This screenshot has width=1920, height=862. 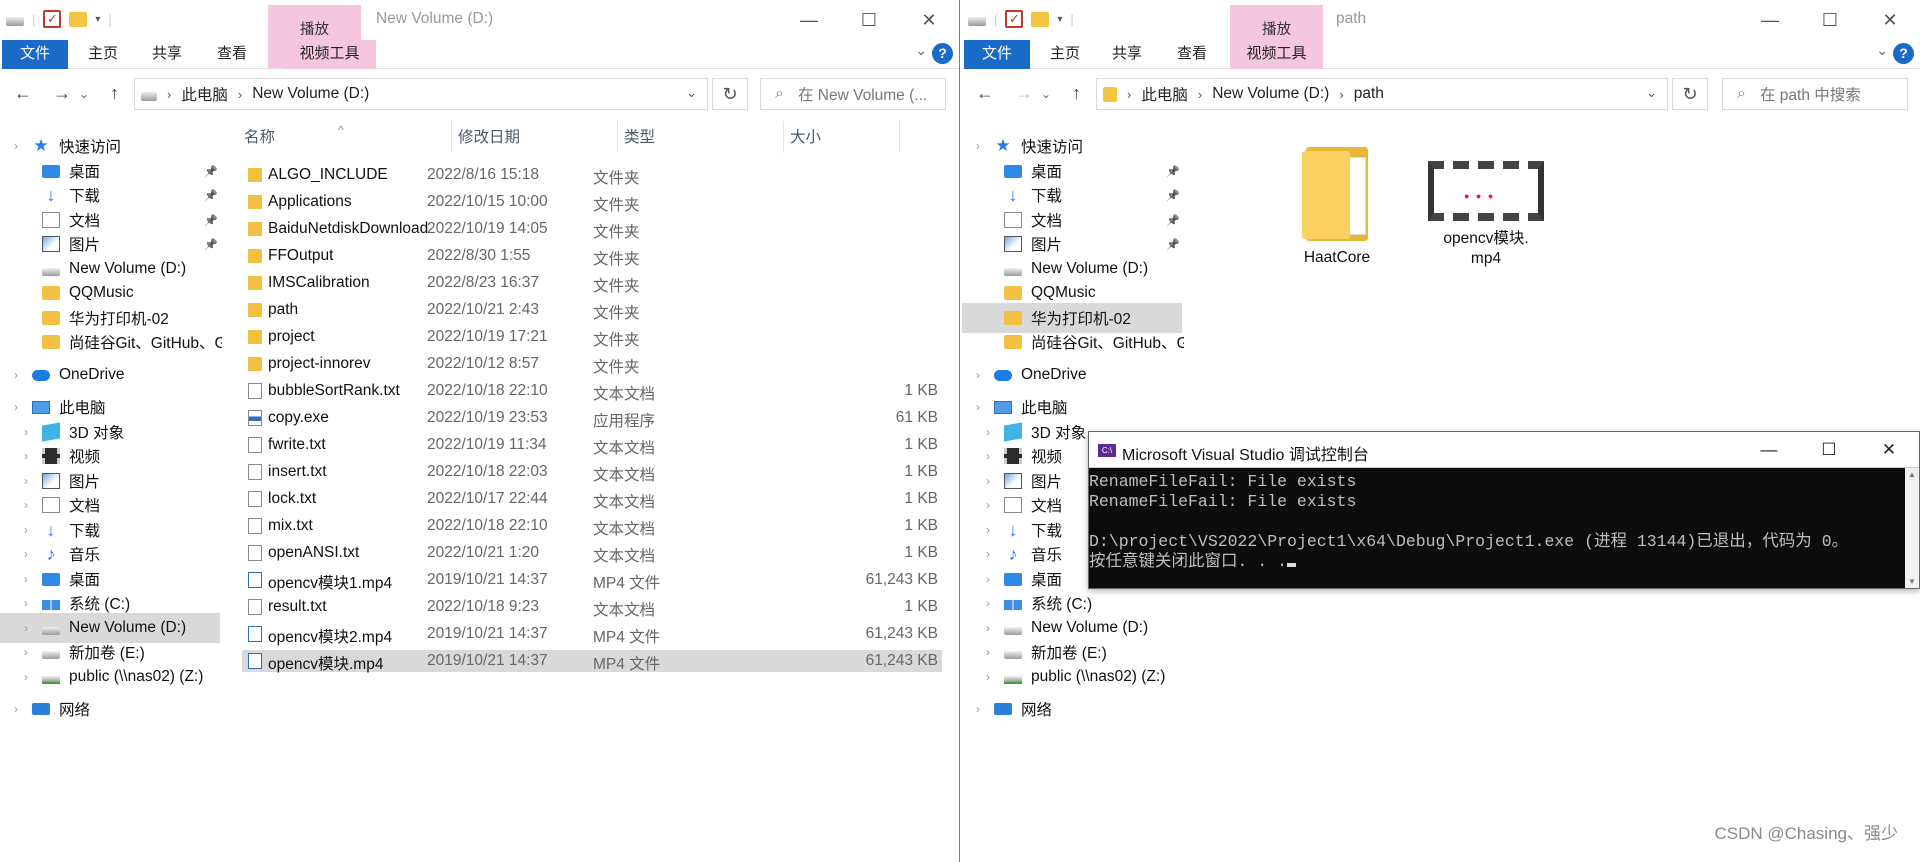 What do you see at coordinates (1337, 204) in the screenshot?
I see `folder-item: HaatCore` at bounding box center [1337, 204].